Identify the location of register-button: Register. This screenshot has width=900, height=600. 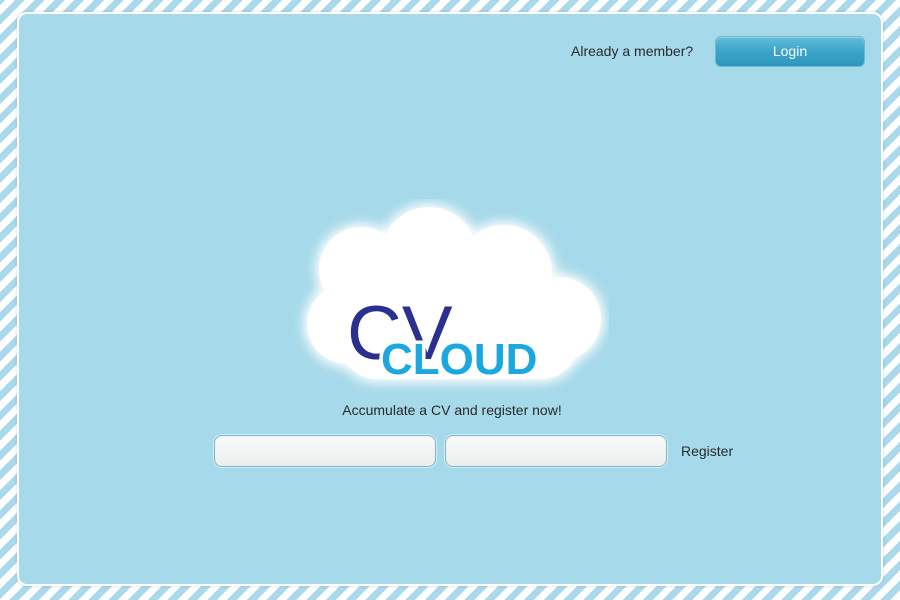
(707, 451).